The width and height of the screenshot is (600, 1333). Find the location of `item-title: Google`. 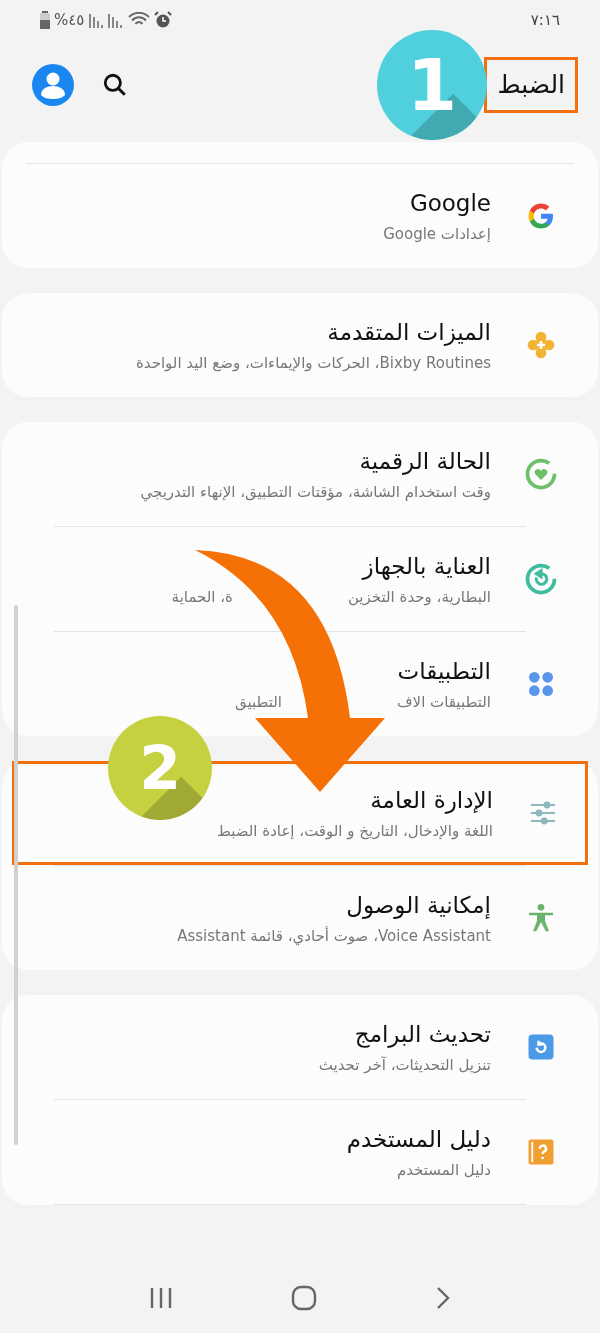

item-title: Google is located at coordinates (449, 203).